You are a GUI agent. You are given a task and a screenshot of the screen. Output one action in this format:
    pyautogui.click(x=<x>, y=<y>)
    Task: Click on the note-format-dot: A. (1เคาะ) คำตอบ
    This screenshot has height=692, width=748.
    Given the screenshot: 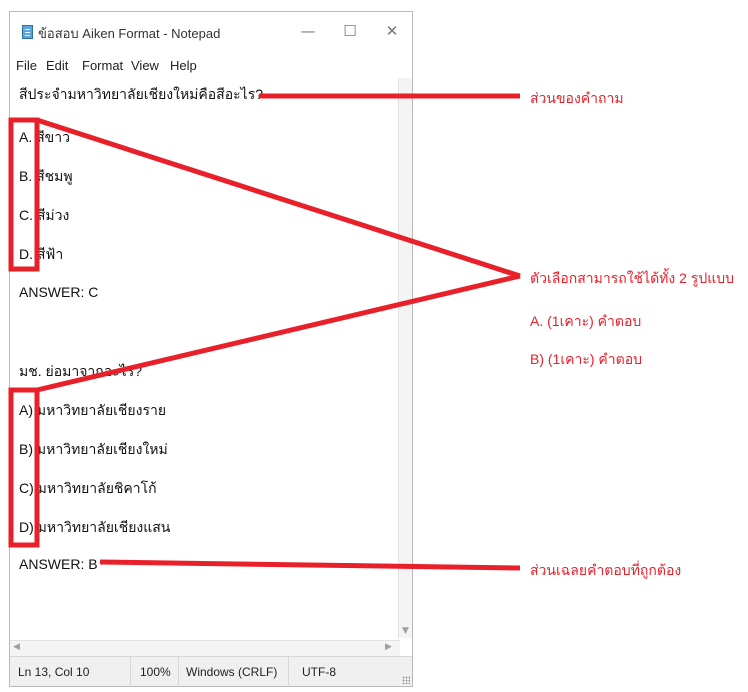 What is the action you would take?
    pyautogui.click(x=586, y=321)
    